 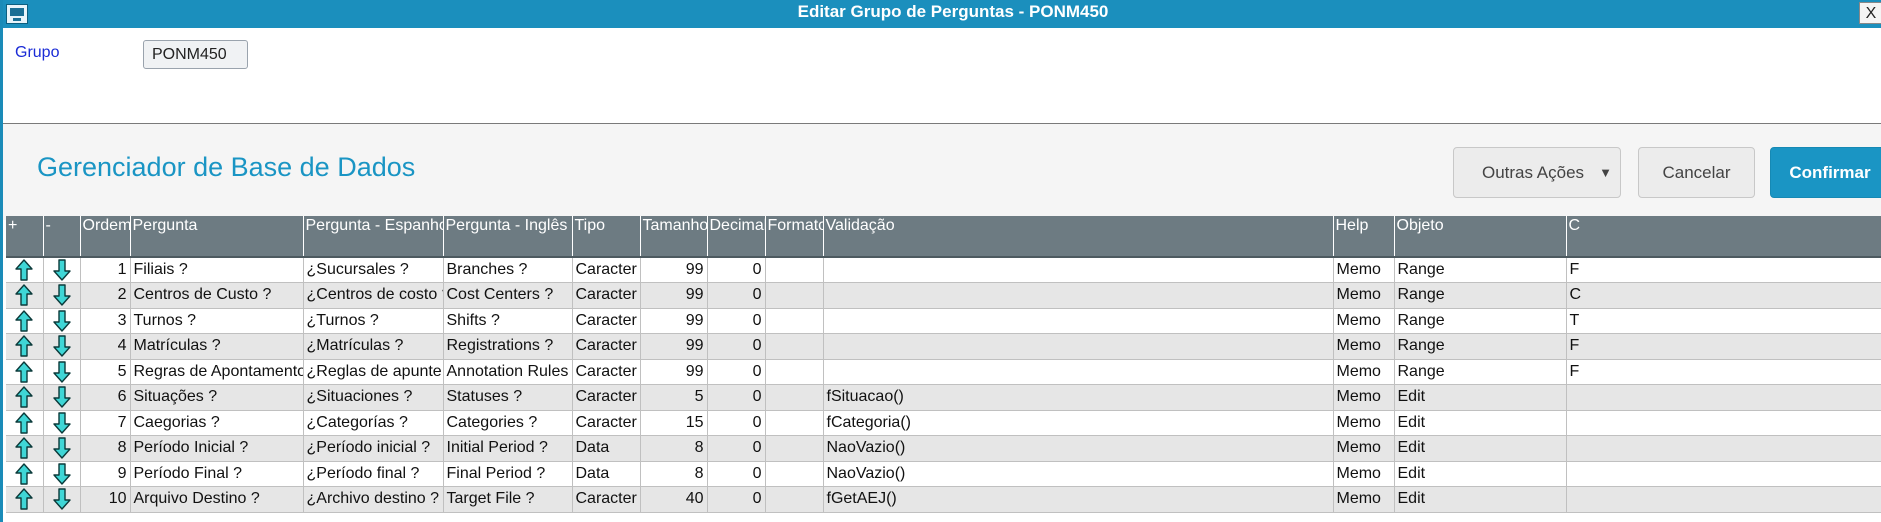 I want to click on cell-tamanho: 5, so click(x=674, y=397).